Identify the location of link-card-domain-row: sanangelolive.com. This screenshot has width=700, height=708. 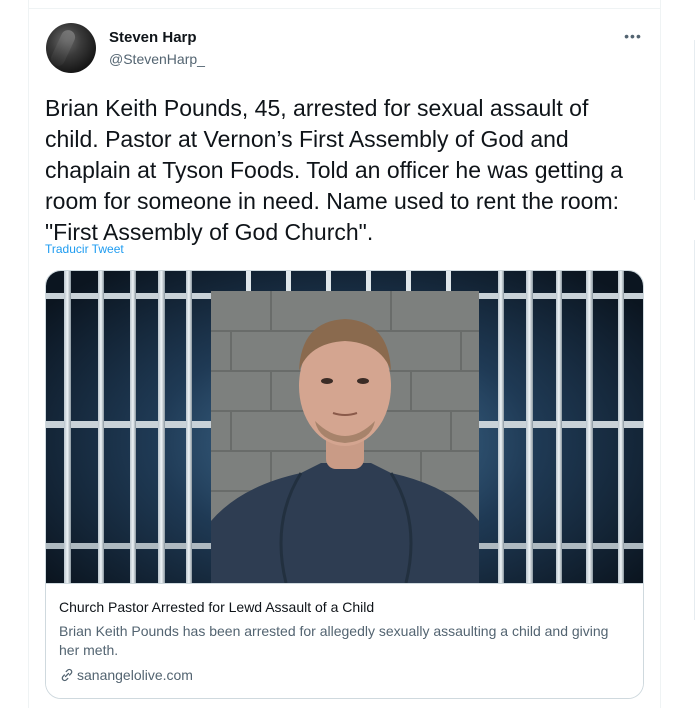
(126, 675).